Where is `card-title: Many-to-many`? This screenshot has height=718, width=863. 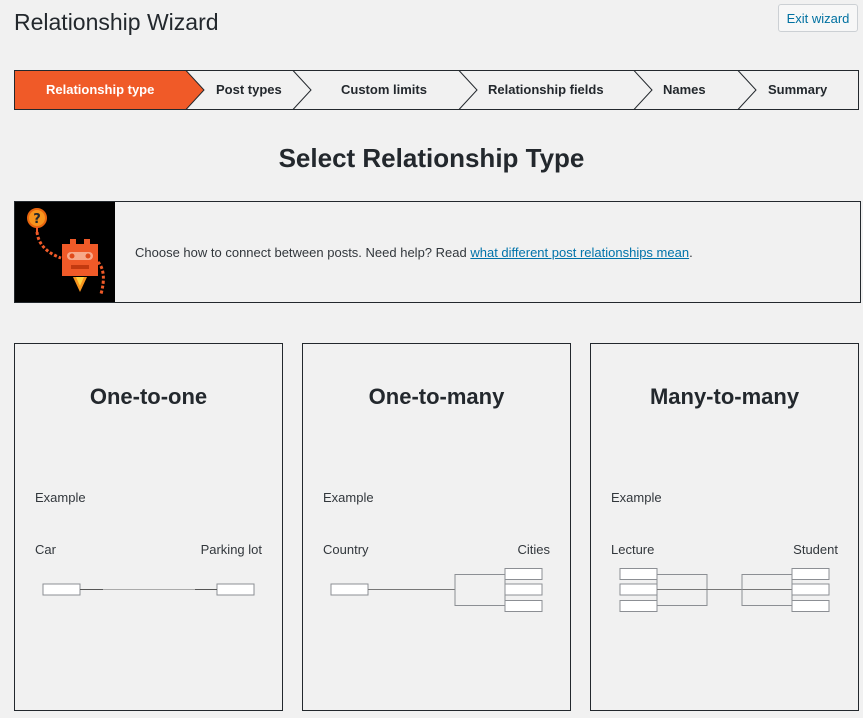
card-title: Many-to-many is located at coordinates (724, 396).